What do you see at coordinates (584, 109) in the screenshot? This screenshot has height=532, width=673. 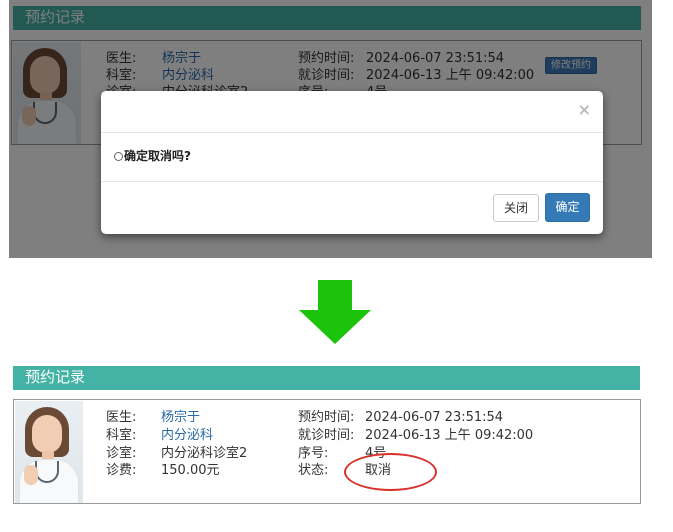 I see `close-icon: ×` at bounding box center [584, 109].